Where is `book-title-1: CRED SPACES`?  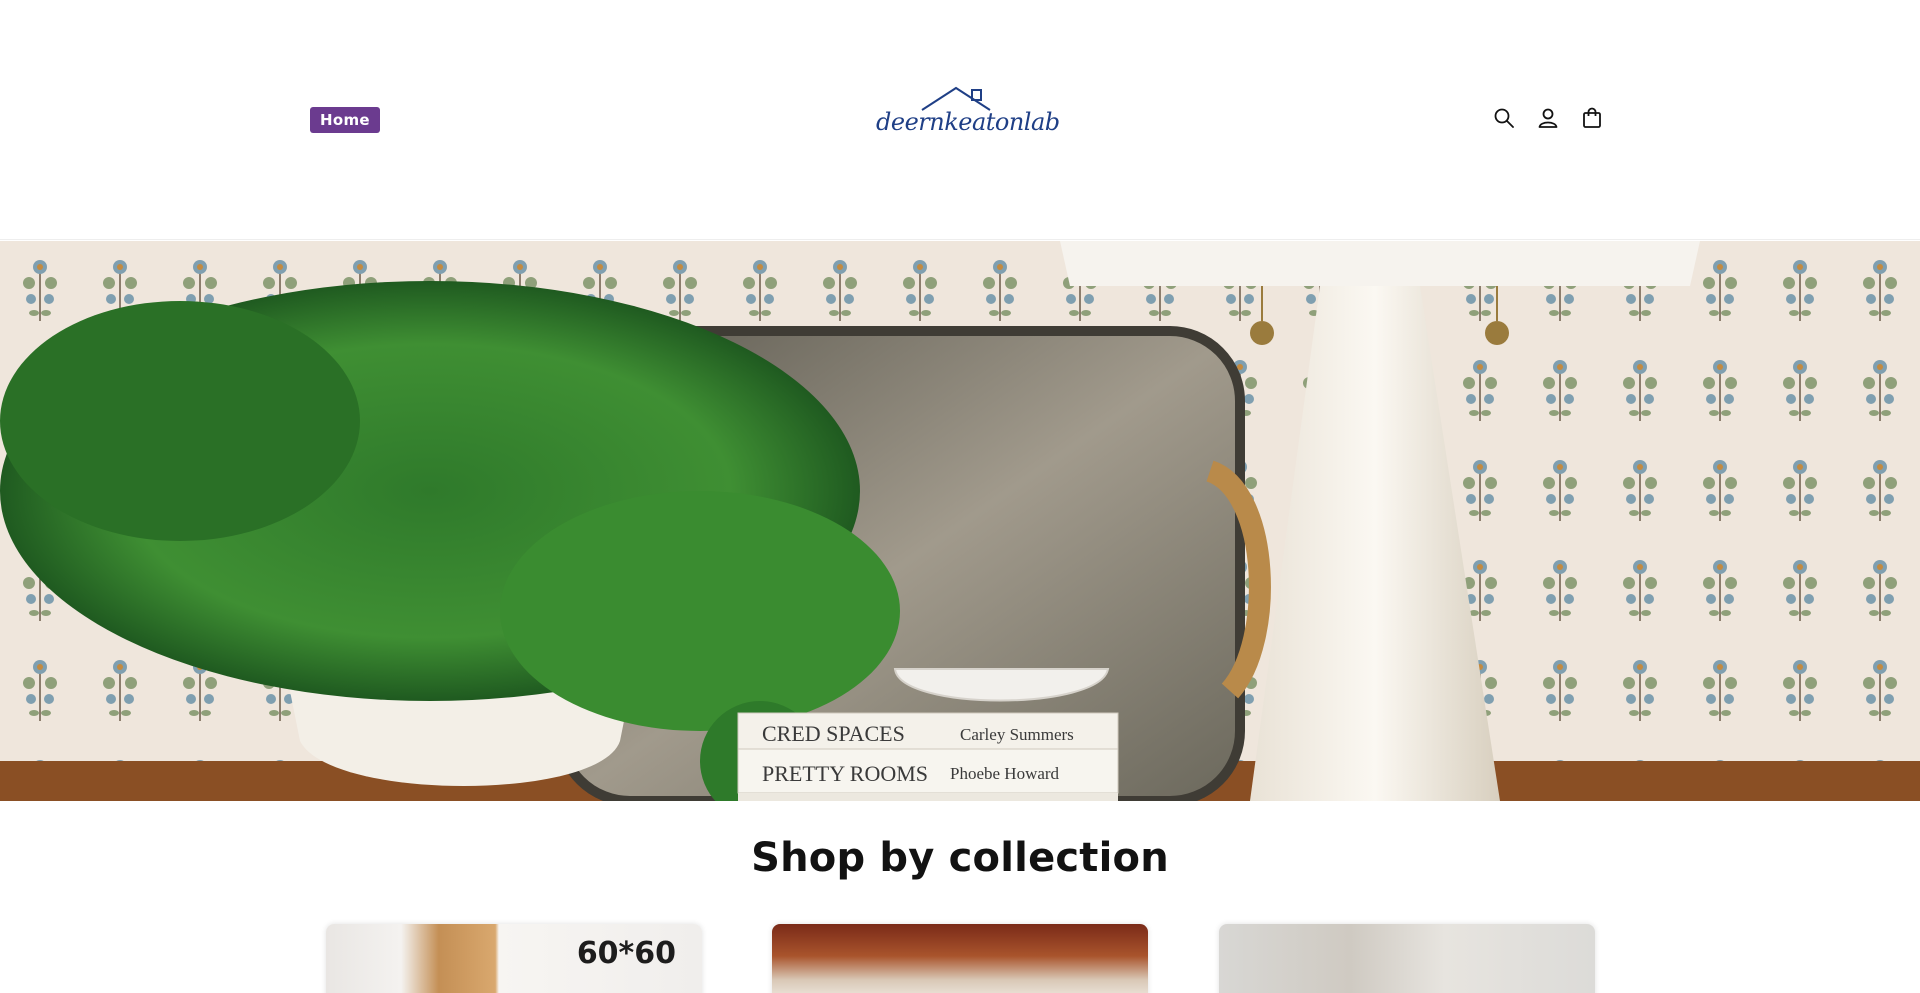
book-title-1: CRED SPACES is located at coordinates (833, 733).